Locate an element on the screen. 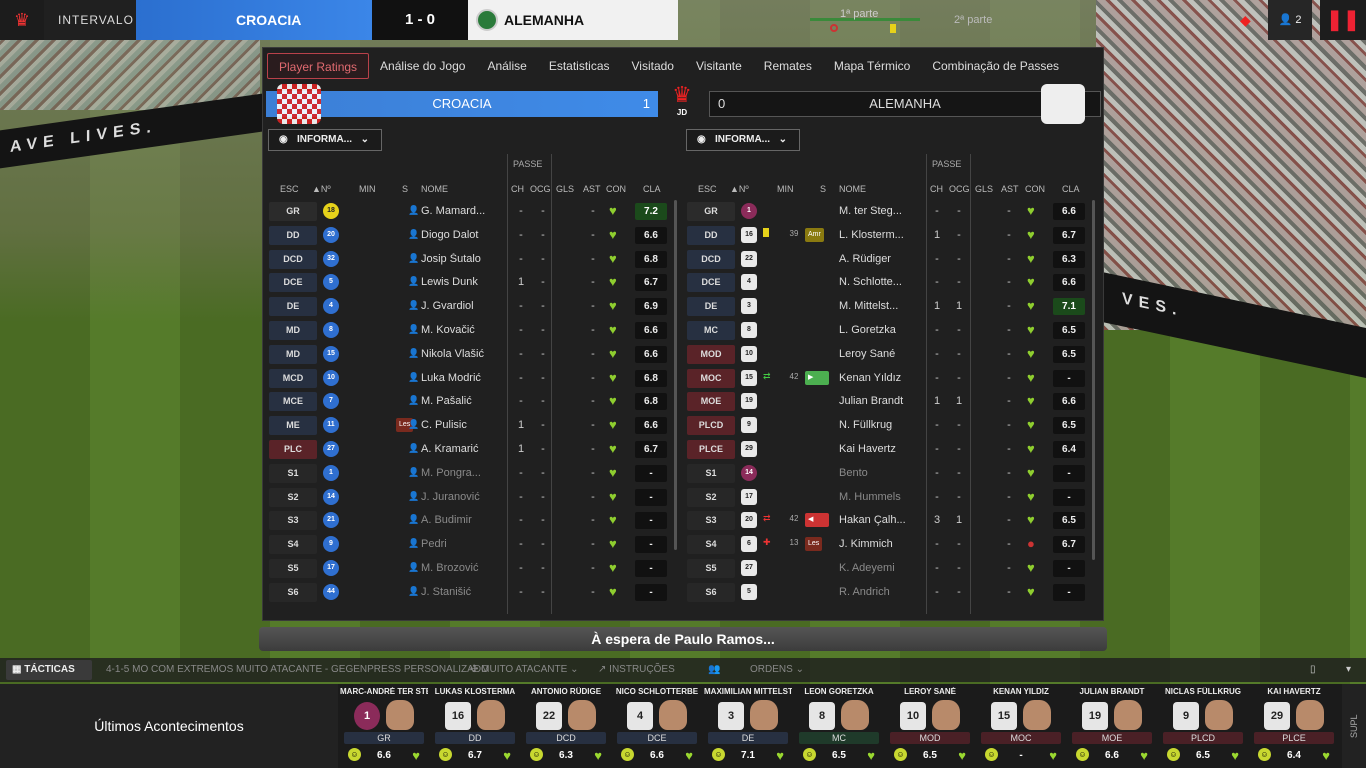  player-name: Diogo Dalot is located at coordinates (463, 235).